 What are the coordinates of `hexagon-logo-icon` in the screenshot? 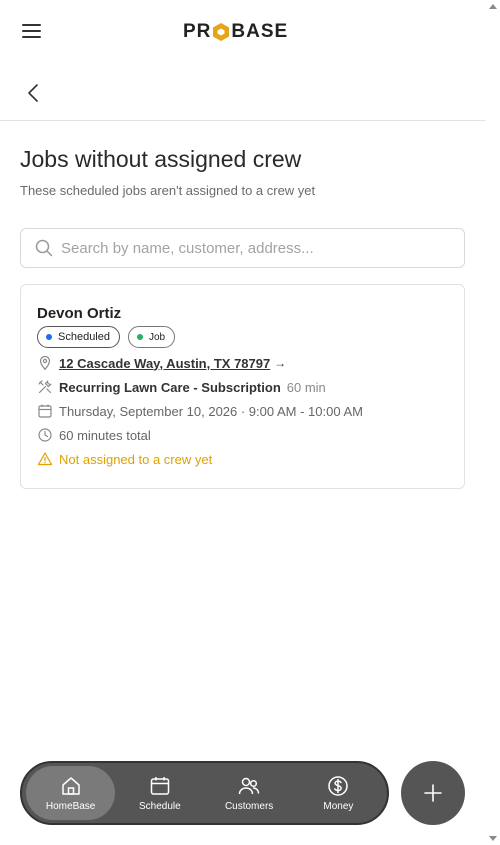 It's located at (221, 32).